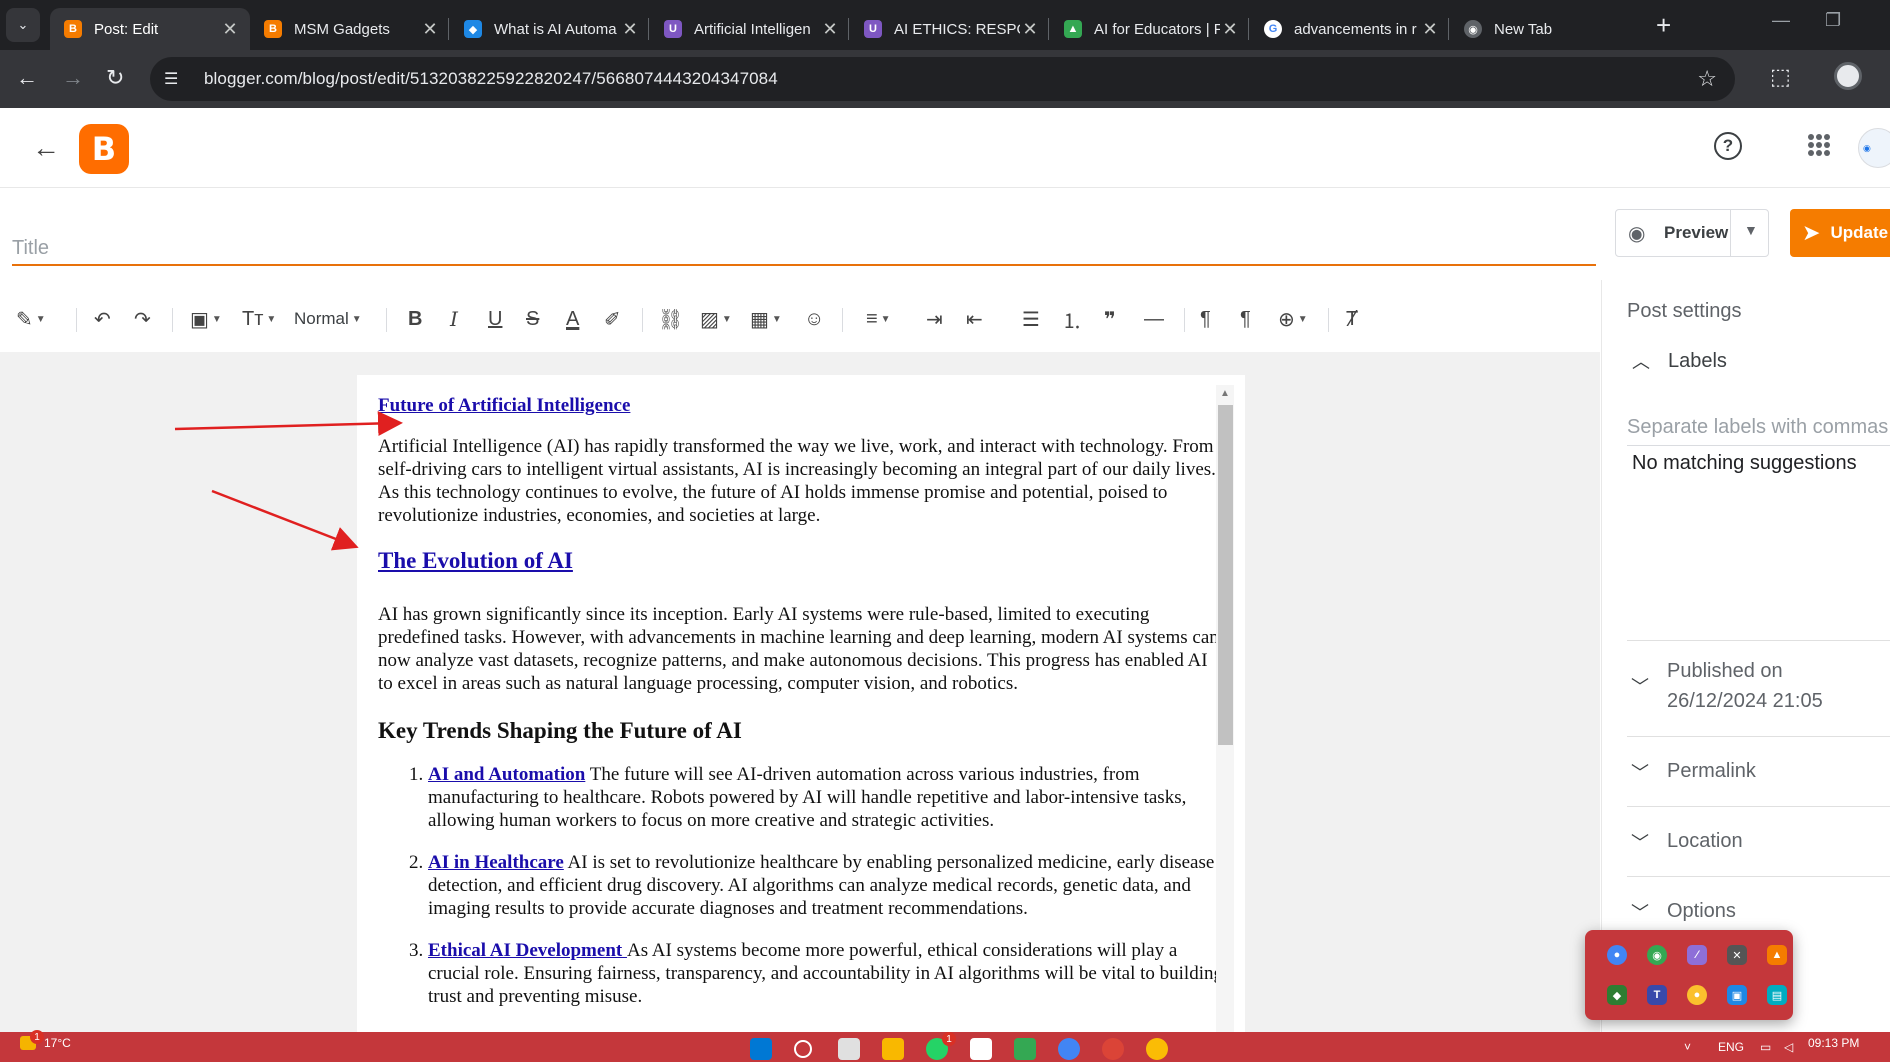  Describe the element at coordinates (1765, 1047) in the screenshot. I see `network-icon: ▭` at that location.